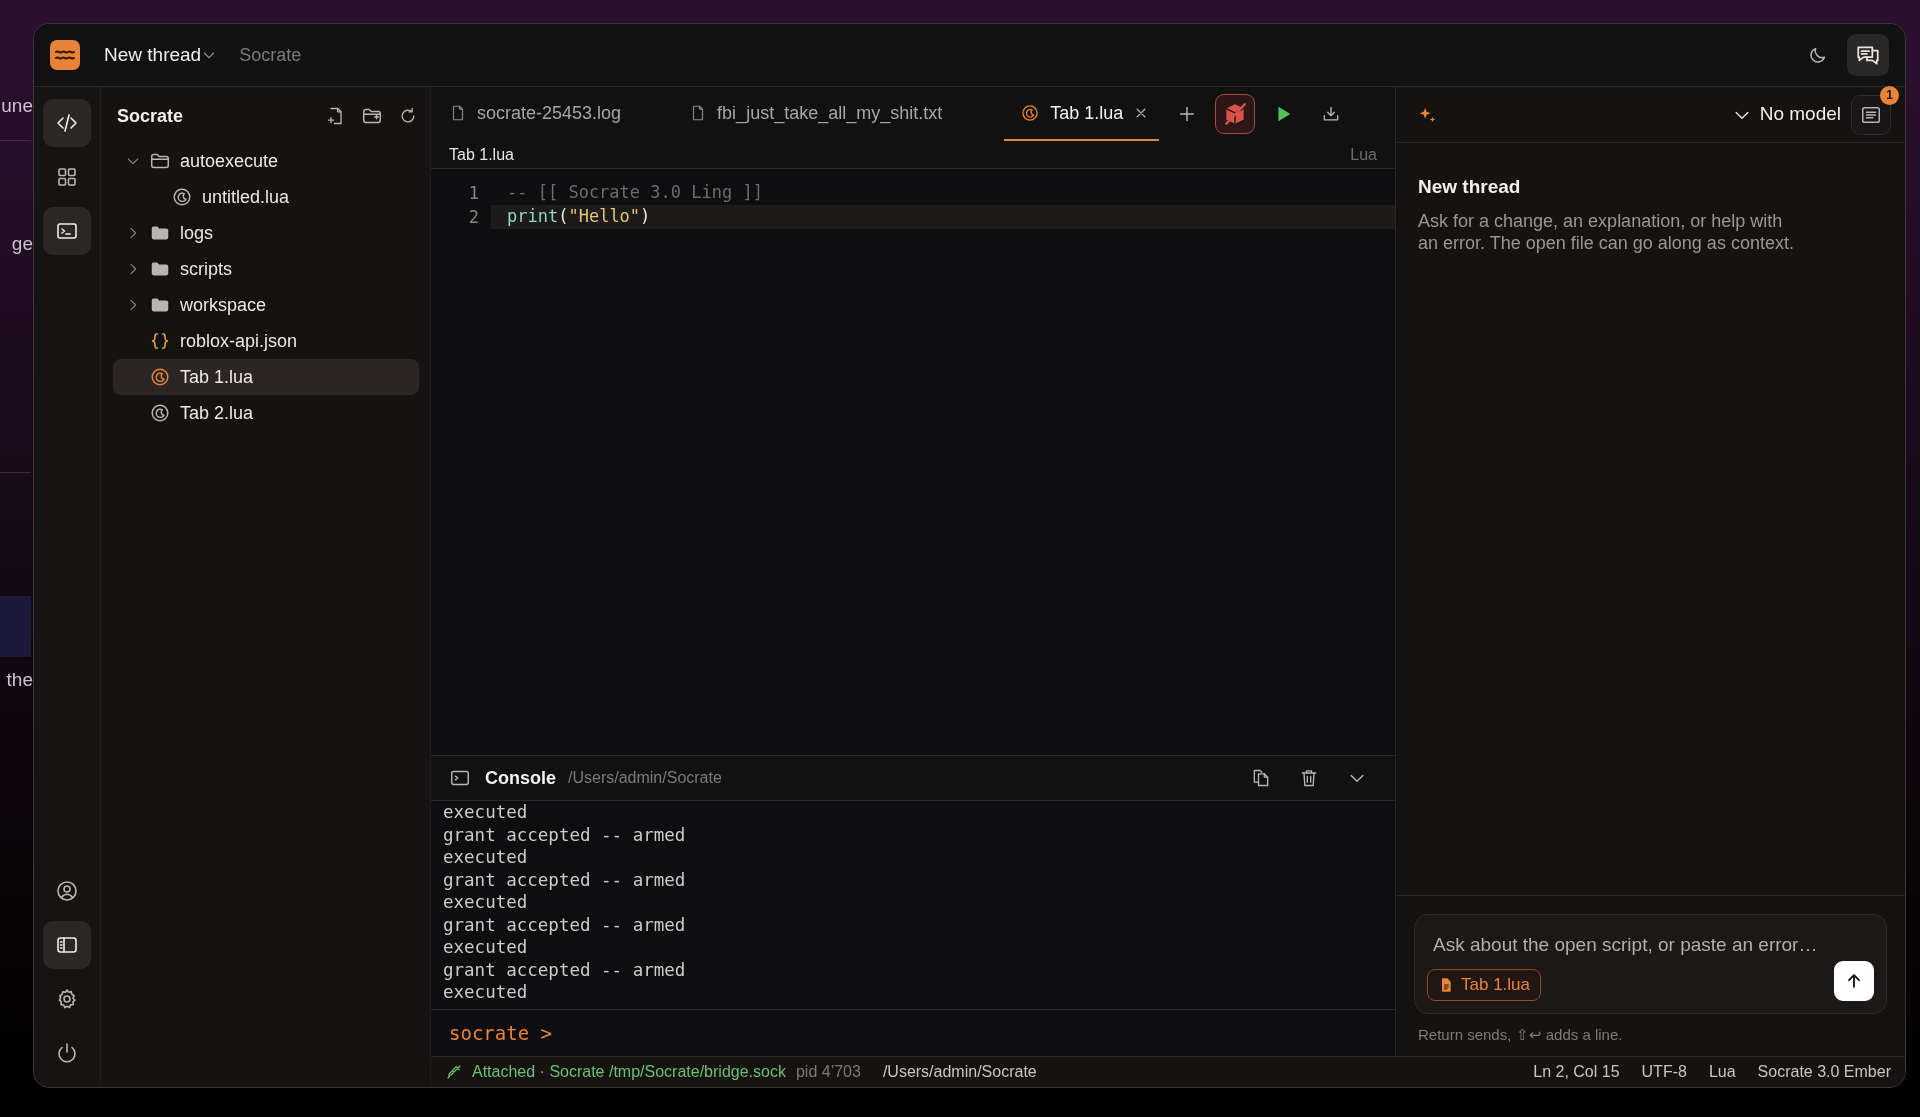 The image size is (1920, 1117). What do you see at coordinates (21, 243) in the screenshot?
I see `background-text: ge` at bounding box center [21, 243].